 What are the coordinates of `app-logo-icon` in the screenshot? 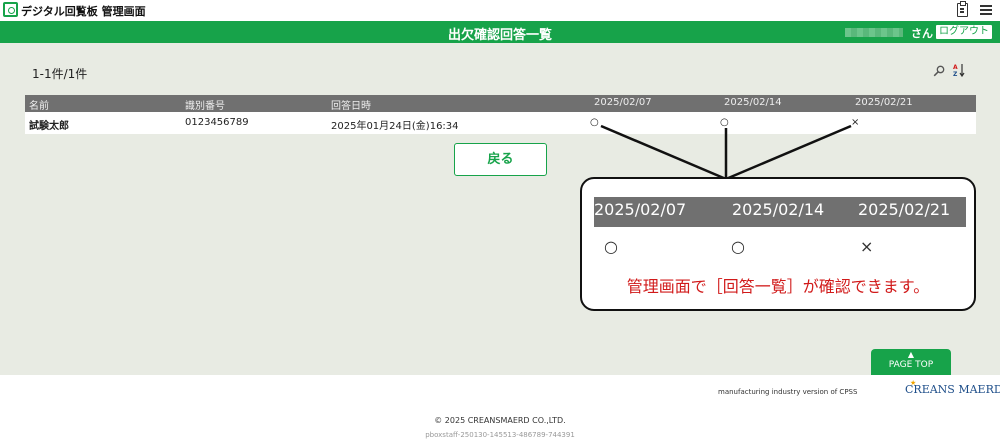 It's located at (10, 9).